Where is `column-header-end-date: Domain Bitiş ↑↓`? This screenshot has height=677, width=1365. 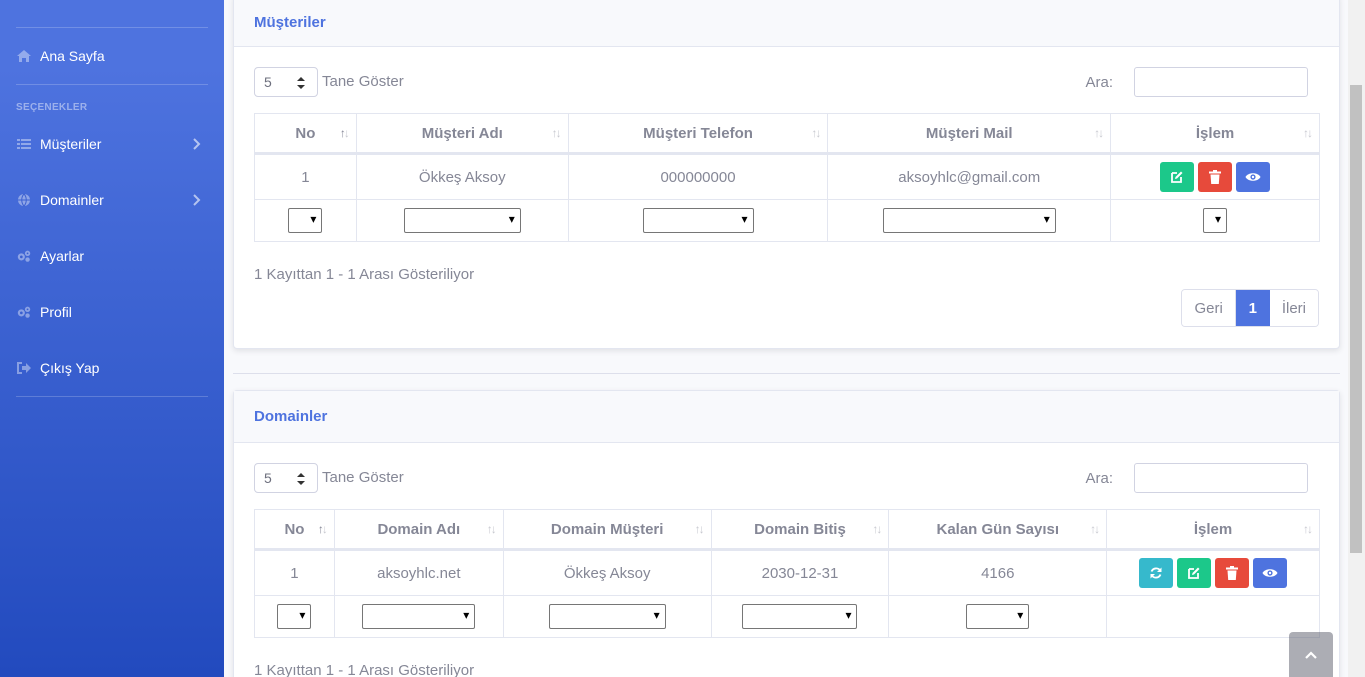
column-header-end-date: Domain Bitiş ↑↓ is located at coordinates (800, 530).